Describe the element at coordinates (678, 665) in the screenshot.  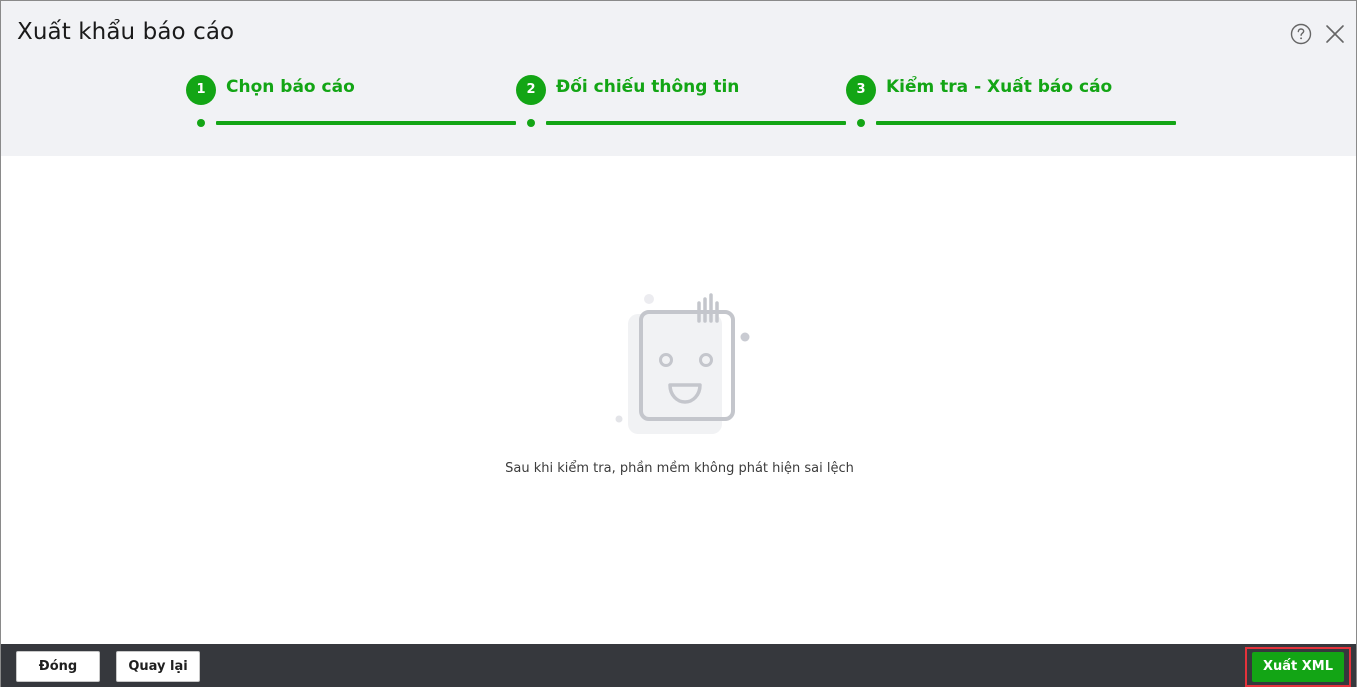
I see `dialog-footer: Đóng Quay lại` at that location.